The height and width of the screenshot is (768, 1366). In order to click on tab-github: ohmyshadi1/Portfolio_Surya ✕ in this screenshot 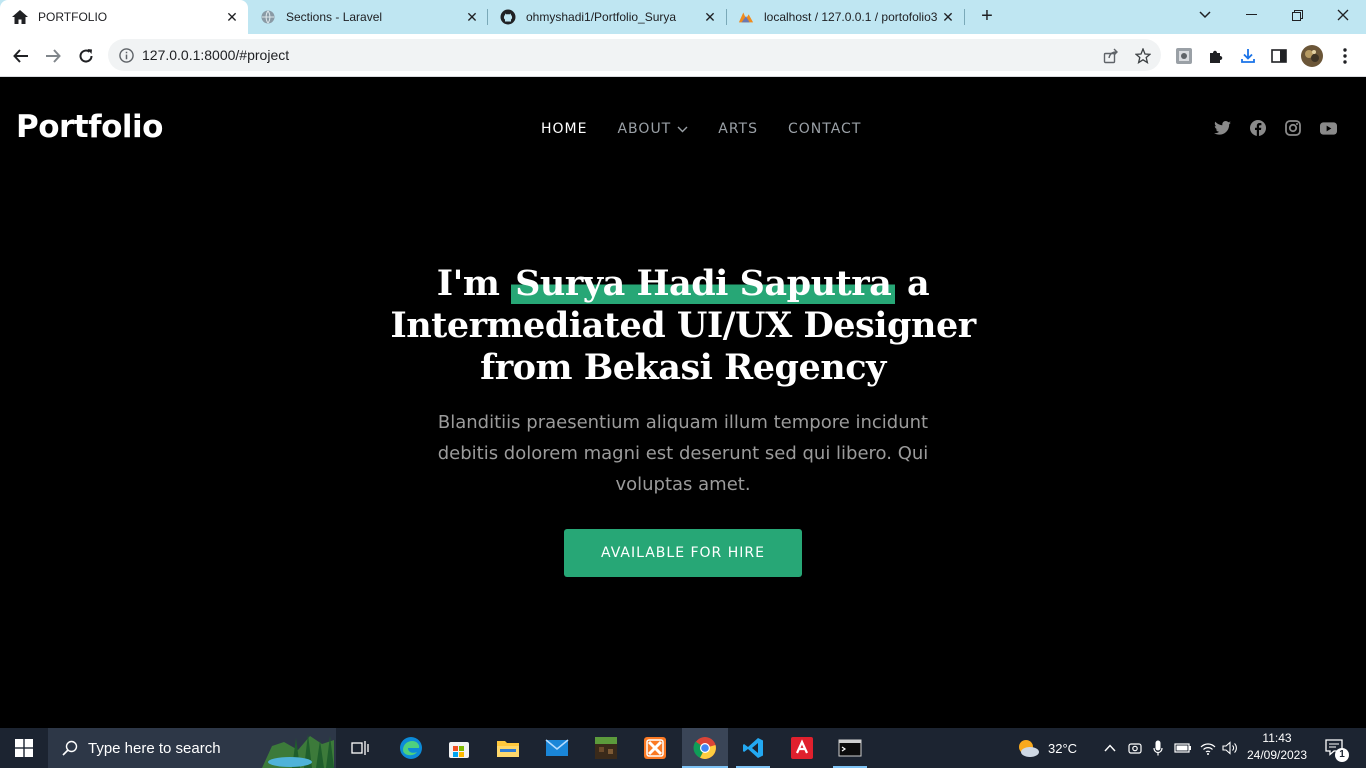, I will do `click(607, 17)`.